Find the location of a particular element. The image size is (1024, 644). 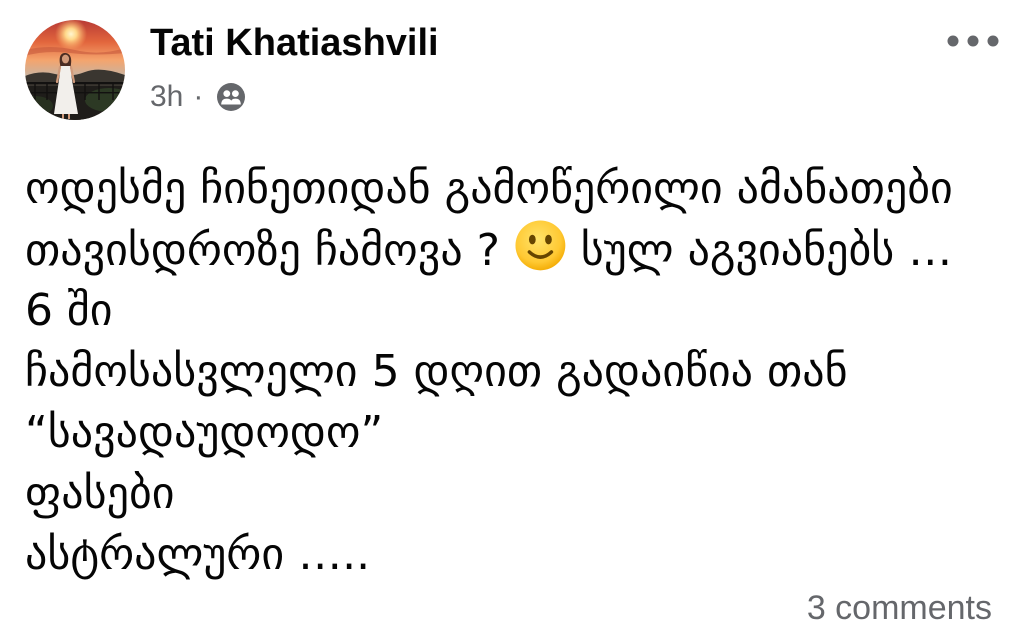

emoji-eye-left is located at coordinates (532, 239).